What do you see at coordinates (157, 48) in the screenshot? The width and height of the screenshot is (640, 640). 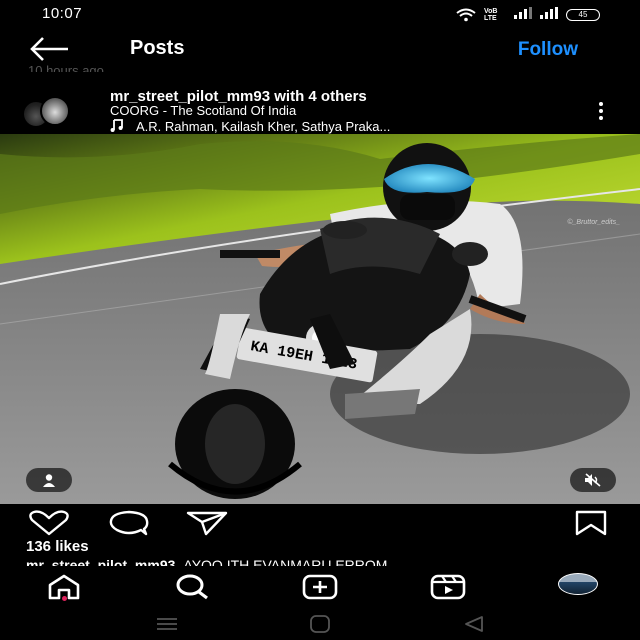 I see `page-title: Posts` at bounding box center [157, 48].